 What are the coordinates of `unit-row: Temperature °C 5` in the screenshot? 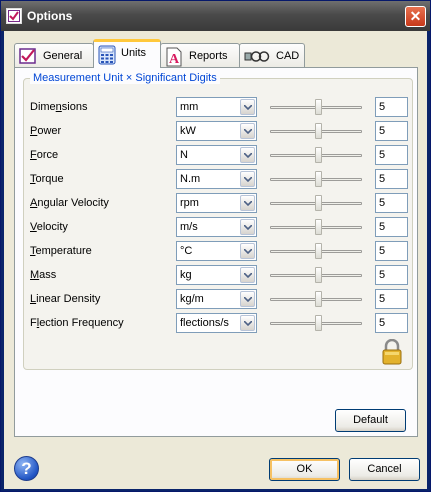 It's located at (218, 252).